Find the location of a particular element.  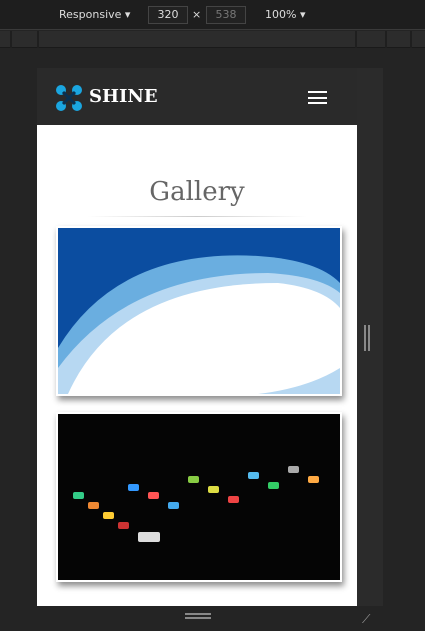

hamburger-menu-icon is located at coordinates (317, 97).